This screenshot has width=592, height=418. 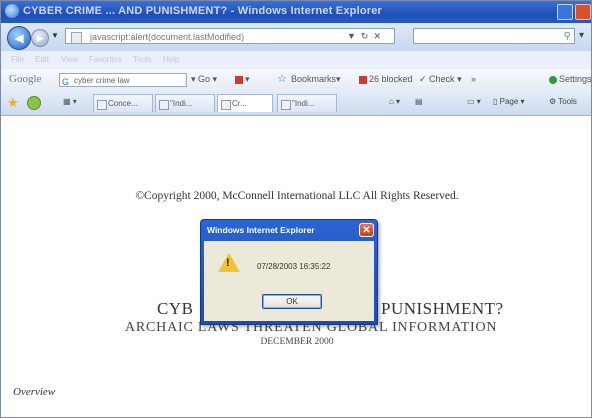 I want to click on page-icon, so click(x=76, y=37).